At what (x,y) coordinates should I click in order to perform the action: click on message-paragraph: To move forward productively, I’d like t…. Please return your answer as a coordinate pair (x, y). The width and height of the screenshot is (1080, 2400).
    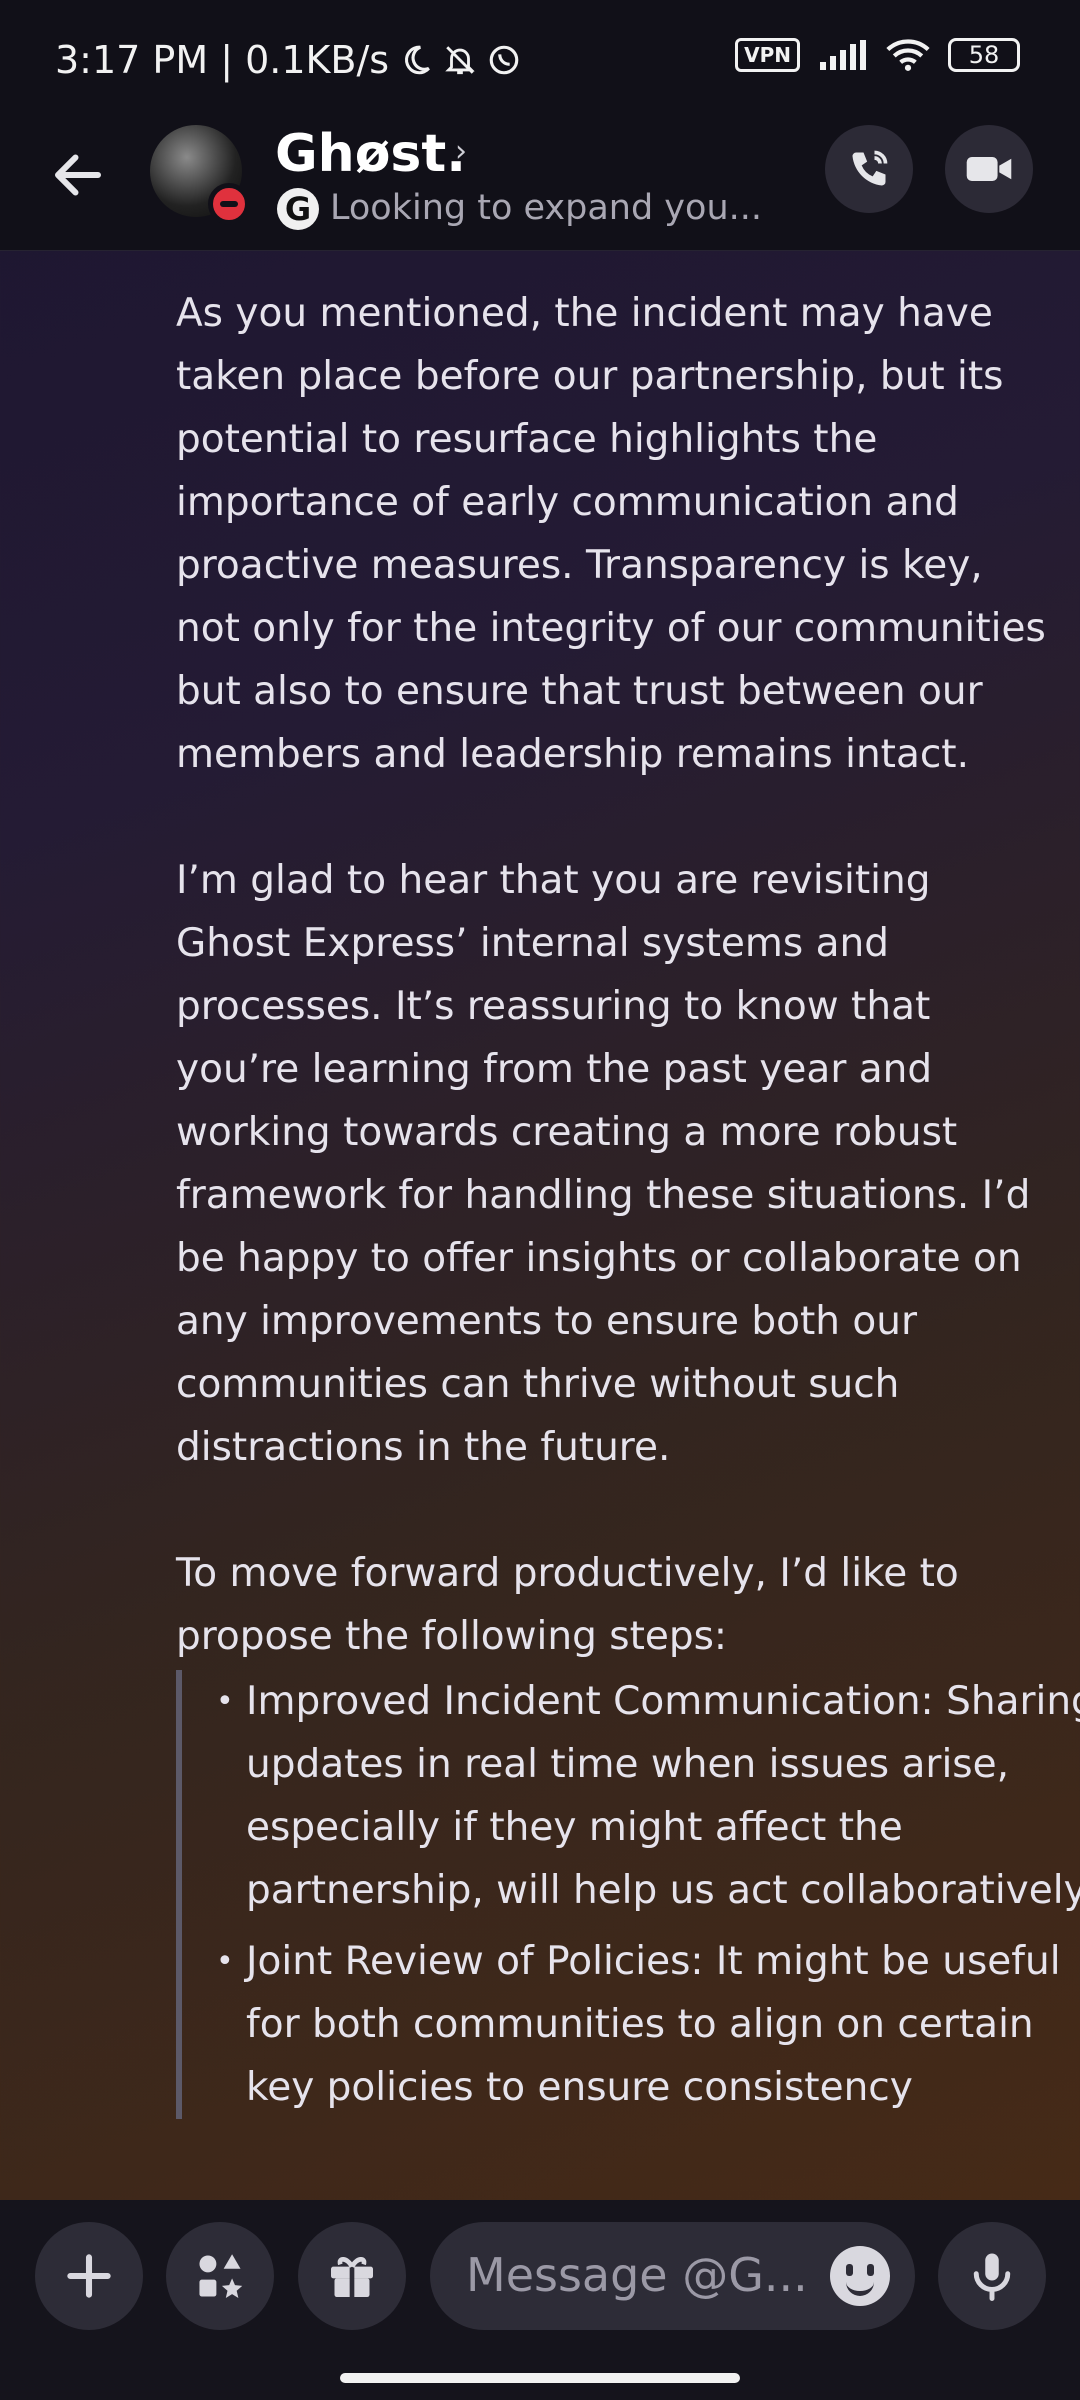
    Looking at the image, I should click on (567, 1605).